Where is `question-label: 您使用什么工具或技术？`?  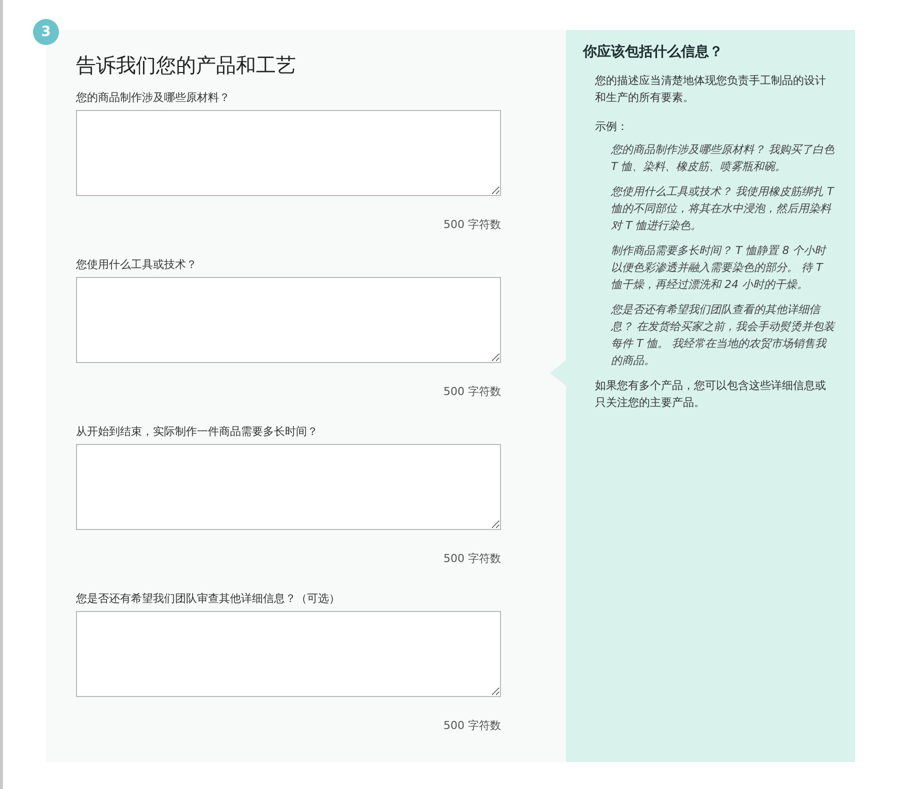 question-label: 您使用什么工具或技术？ is located at coordinates (137, 265).